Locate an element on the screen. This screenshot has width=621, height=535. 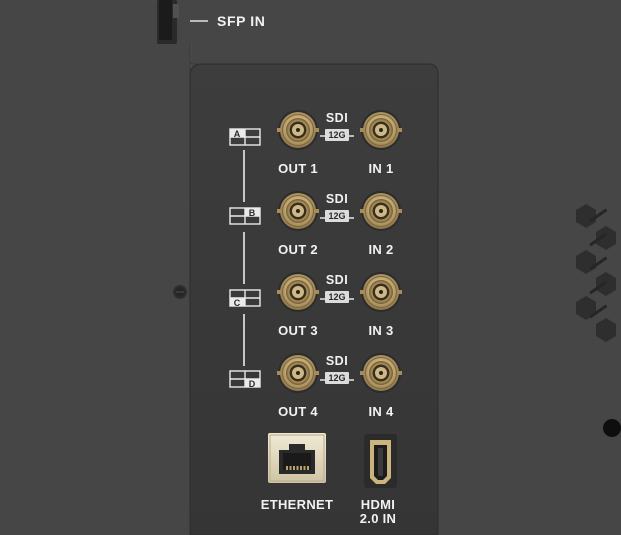
sdi-in-label: IN 1 is located at coordinates (381, 168).